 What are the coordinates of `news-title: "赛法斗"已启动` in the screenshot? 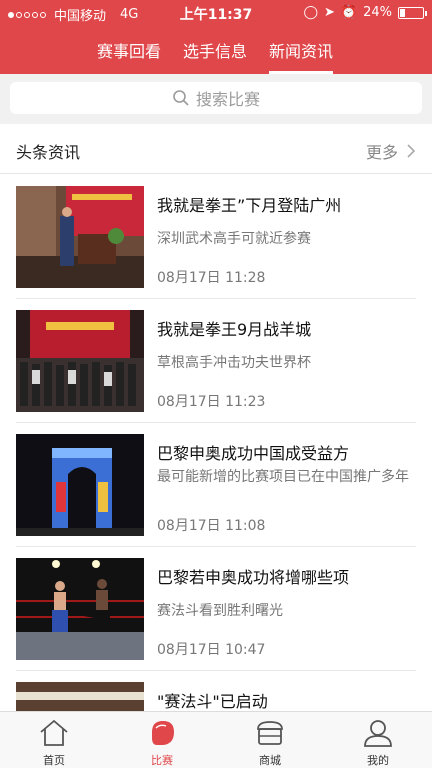 It's located at (212, 701).